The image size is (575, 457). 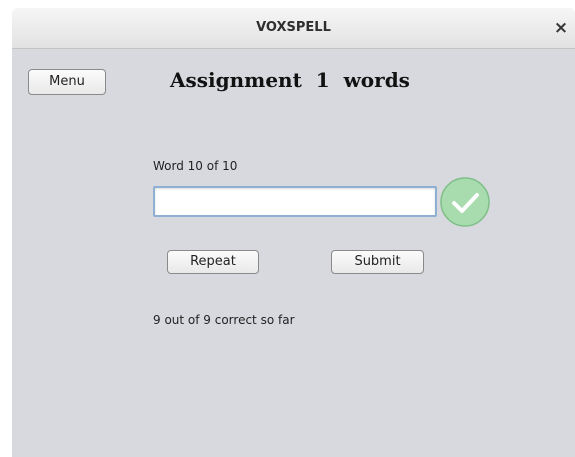 What do you see at coordinates (67, 82) in the screenshot?
I see `menu-button: Menu` at bounding box center [67, 82].